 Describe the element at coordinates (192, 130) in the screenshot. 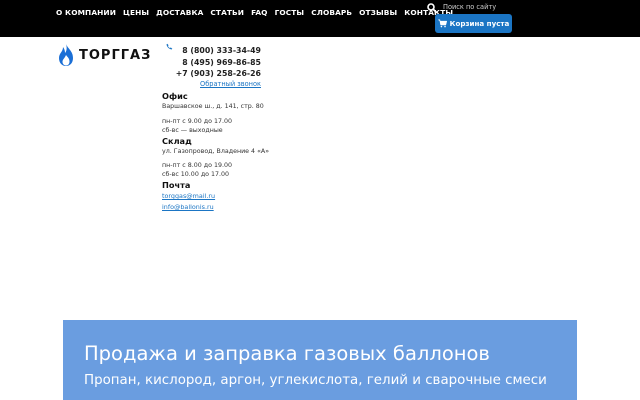

I see `office-weekend: сб-вс — выходные` at that location.